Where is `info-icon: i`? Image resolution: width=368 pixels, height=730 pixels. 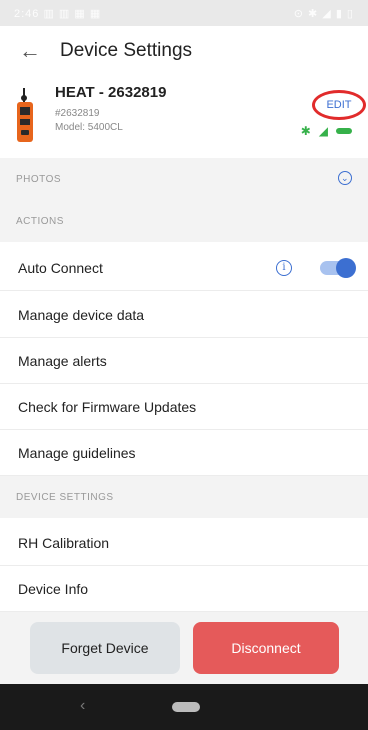
info-icon: i is located at coordinates (284, 267).